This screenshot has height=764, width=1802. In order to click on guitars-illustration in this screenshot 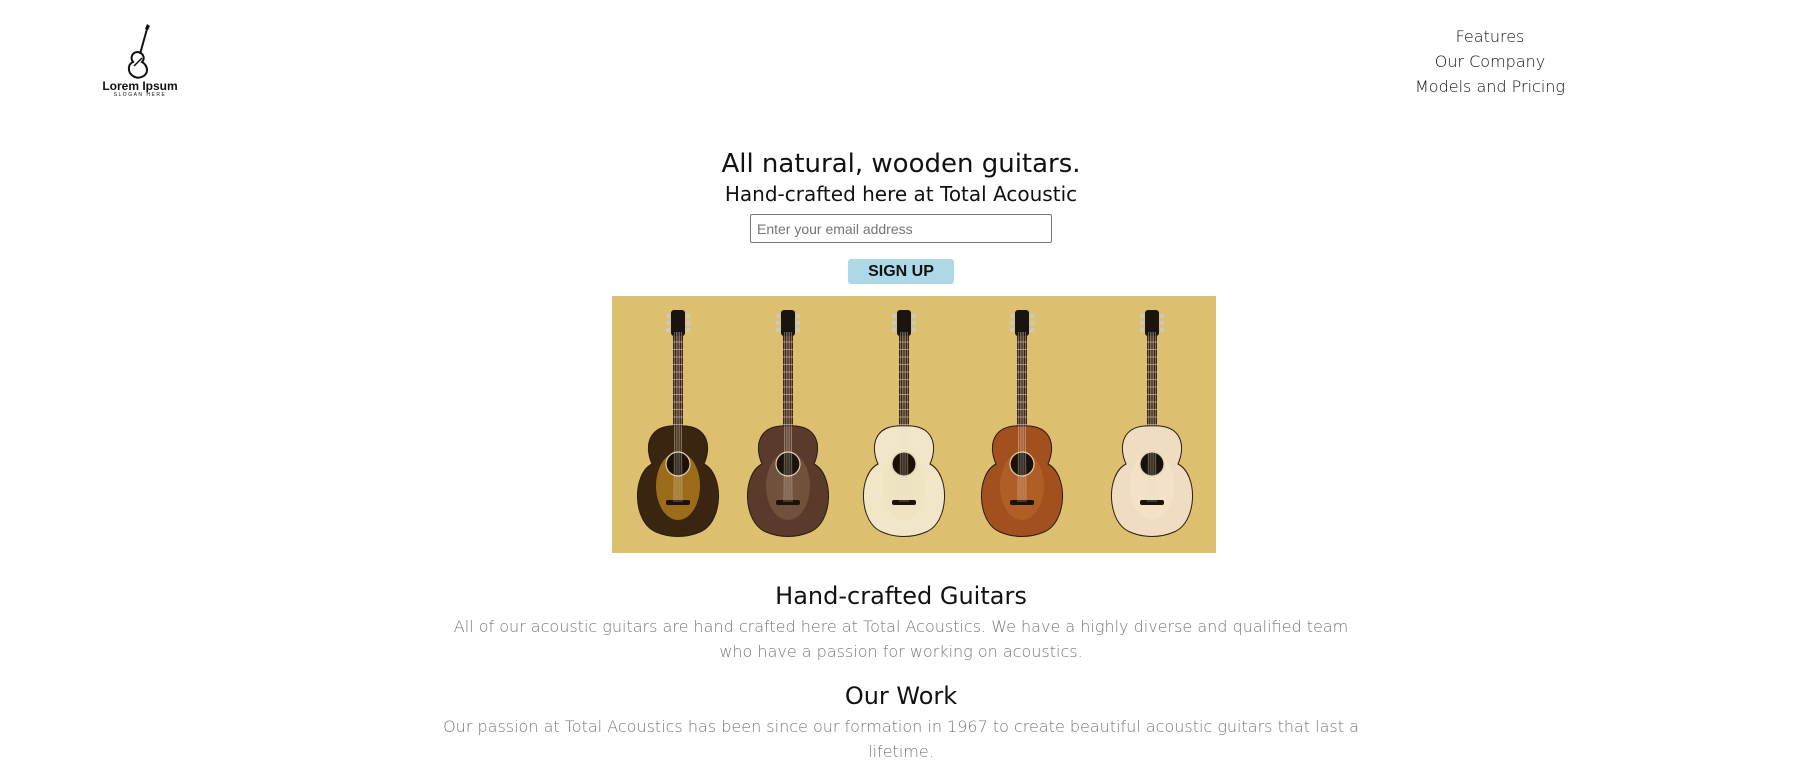, I will do `click(915, 423)`.